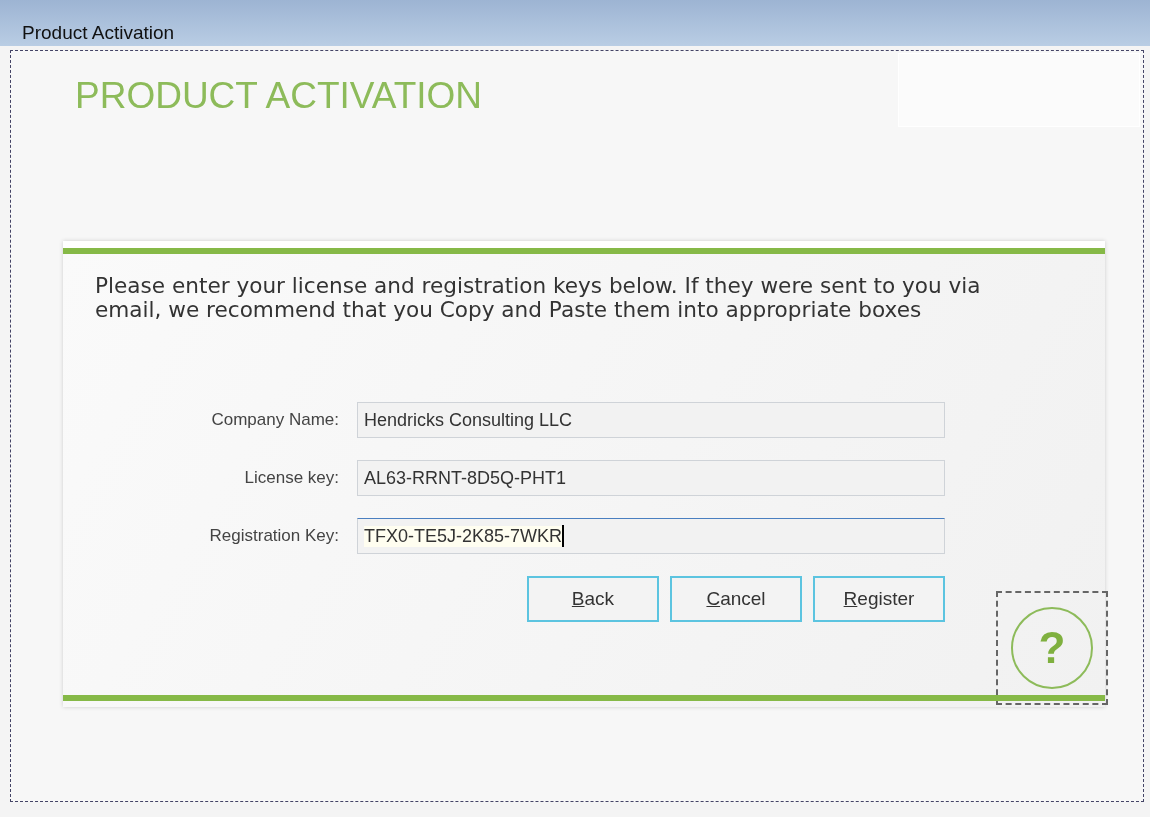 The width and height of the screenshot is (1150, 817). What do you see at coordinates (98, 33) in the screenshot?
I see `window-title: Product Activation` at bounding box center [98, 33].